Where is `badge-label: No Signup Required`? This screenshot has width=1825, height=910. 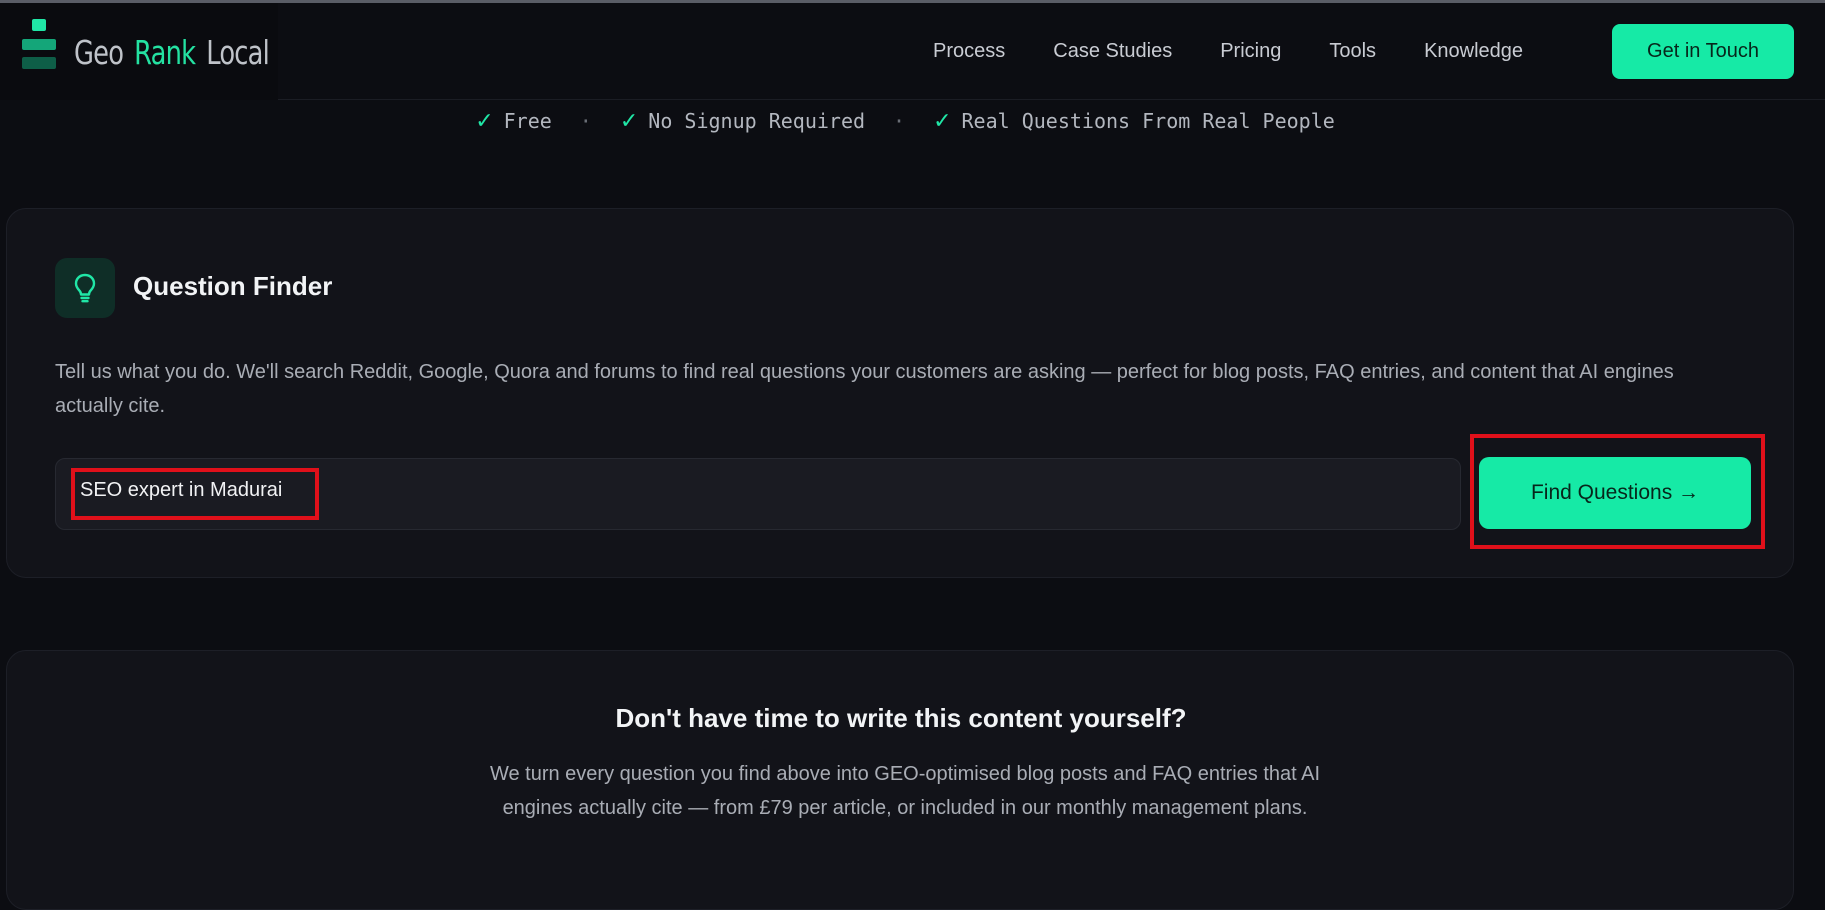 badge-label: No Signup Required is located at coordinates (757, 121).